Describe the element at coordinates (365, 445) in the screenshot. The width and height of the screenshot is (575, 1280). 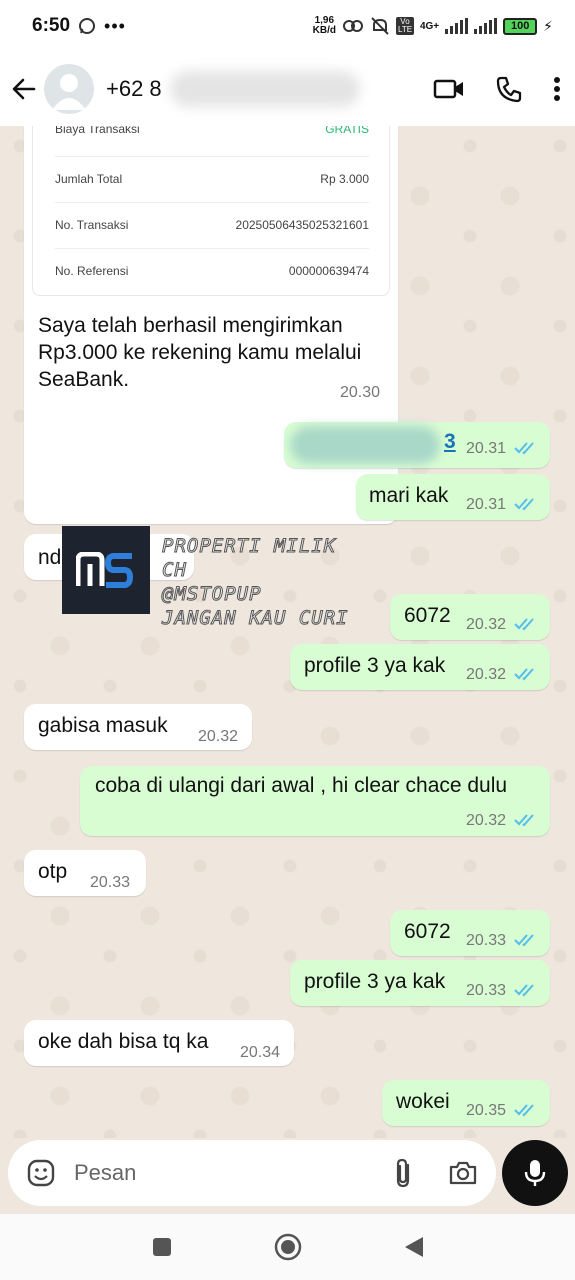
I see `redacted-text` at that location.